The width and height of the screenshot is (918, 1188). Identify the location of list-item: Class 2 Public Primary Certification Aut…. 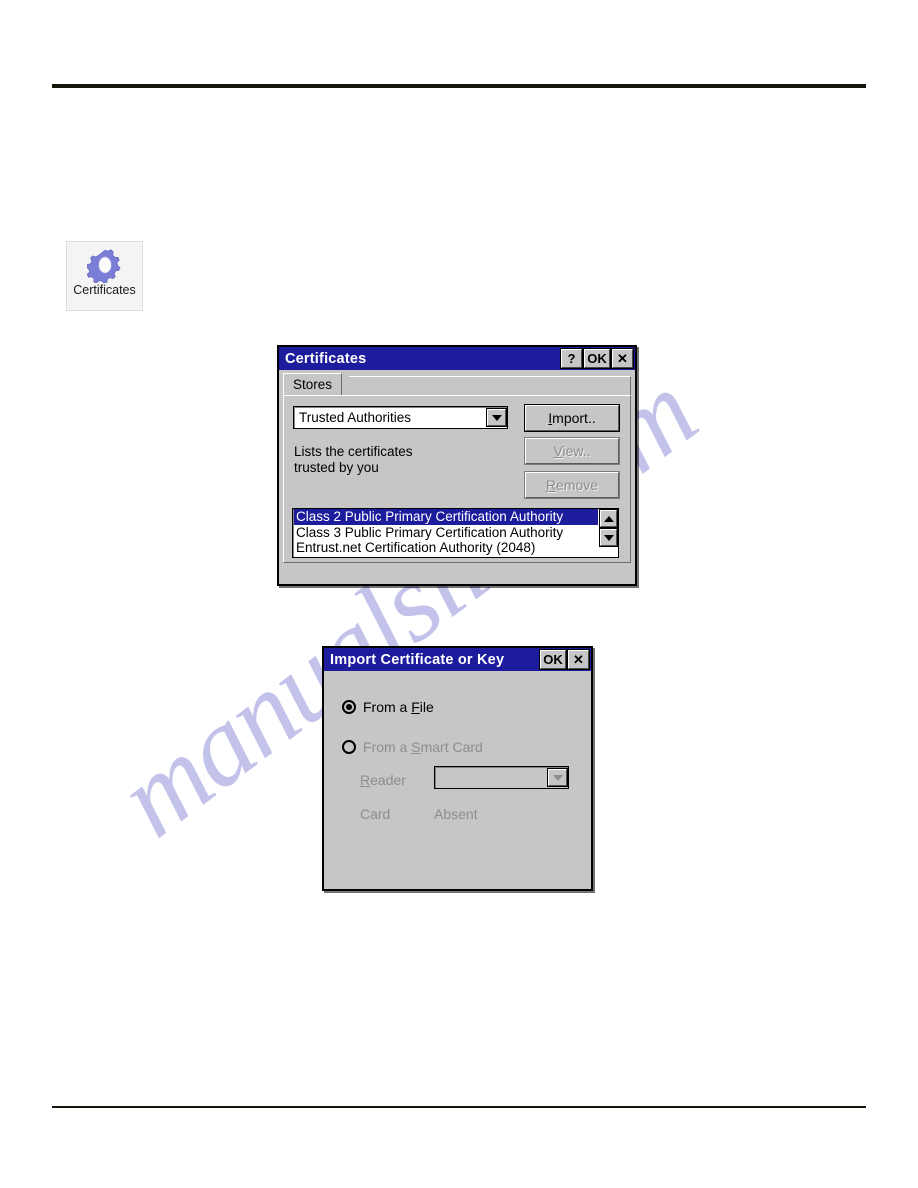
(446, 517).